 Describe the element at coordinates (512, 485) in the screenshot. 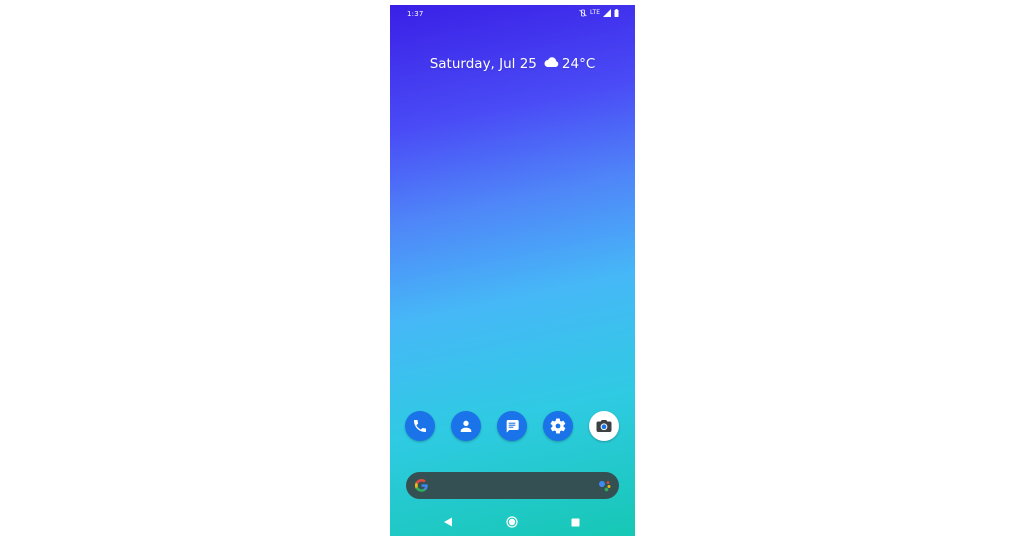

I see `google-search-bar` at that location.